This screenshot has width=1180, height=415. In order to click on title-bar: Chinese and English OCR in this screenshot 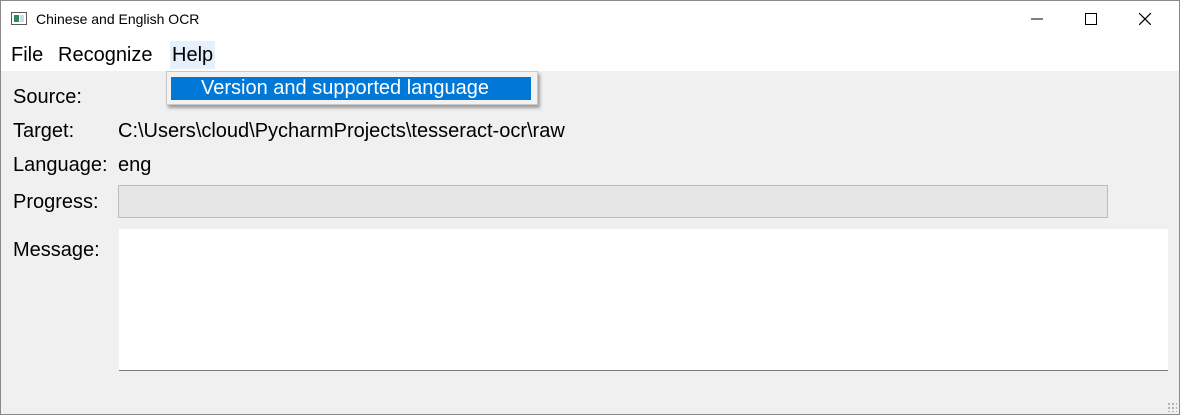, I will do `click(590, 19)`.